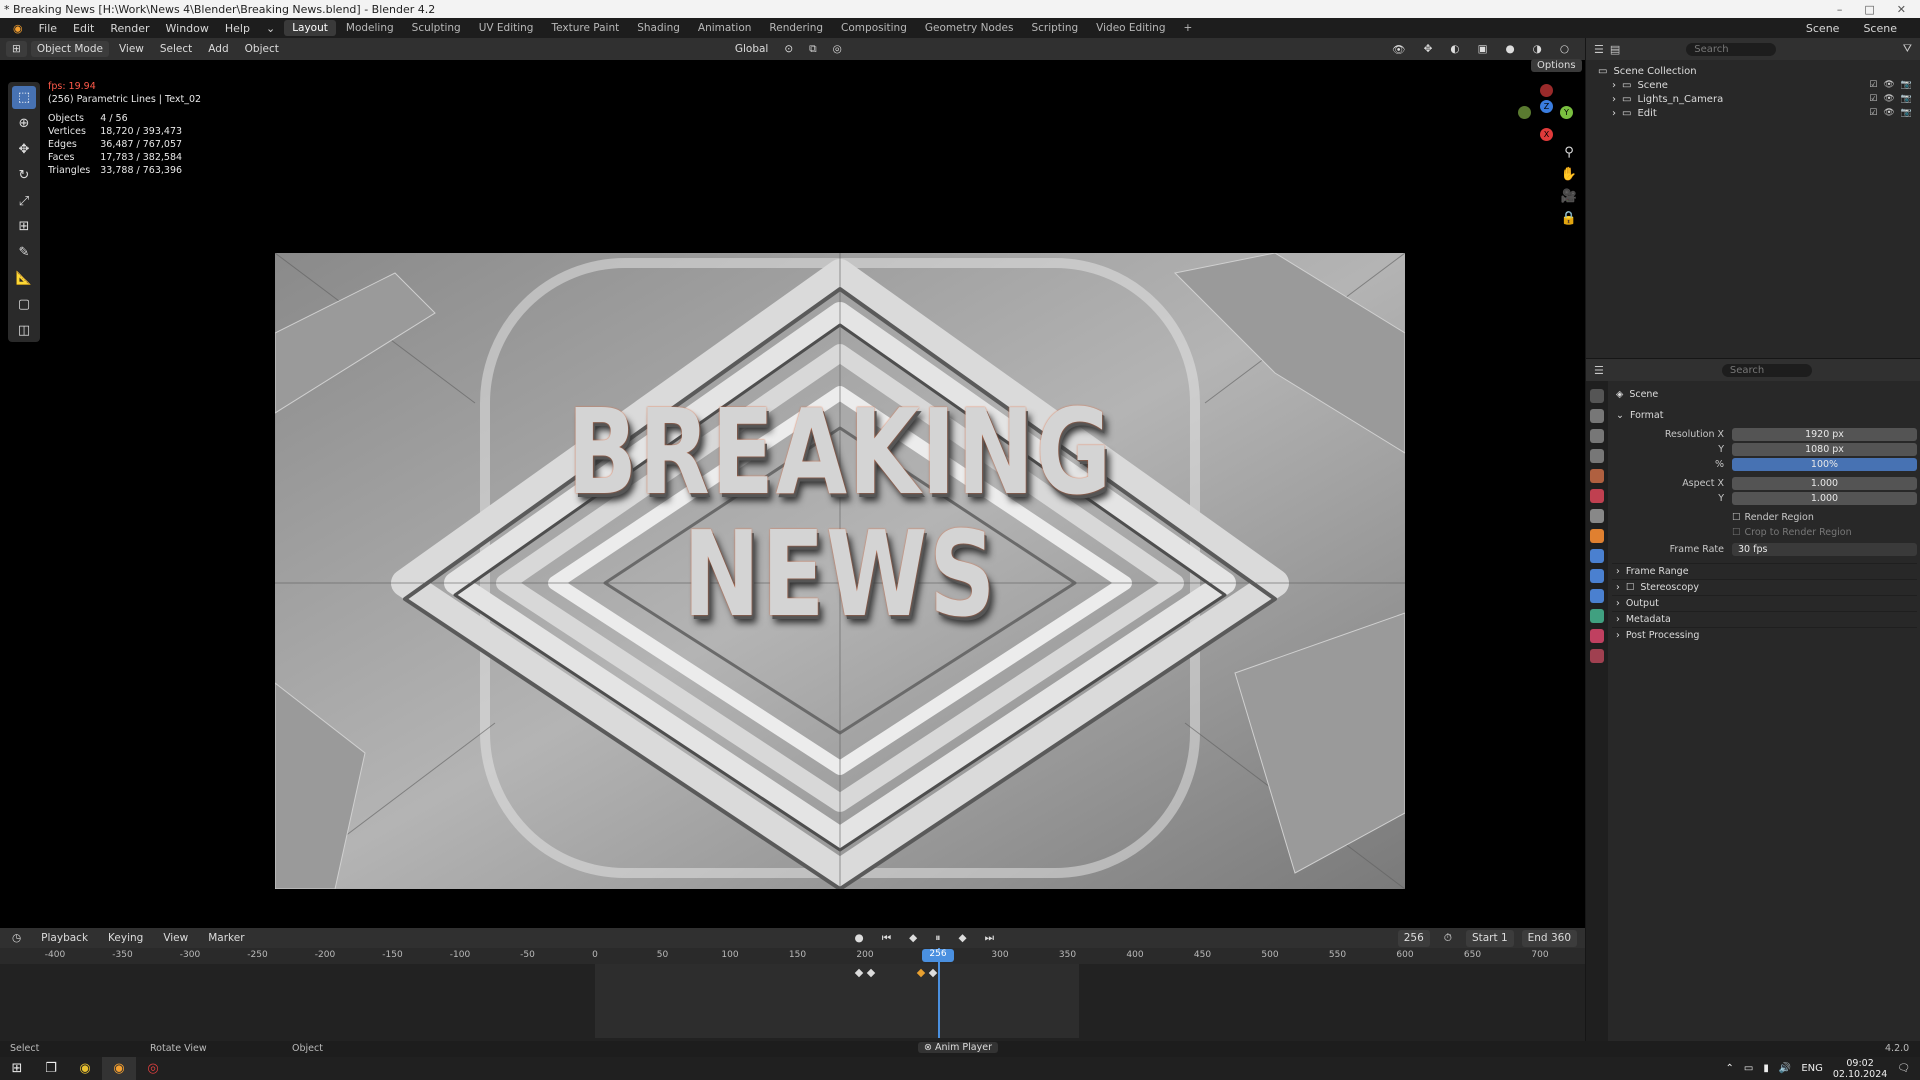 The height and width of the screenshot is (1080, 1920). I want to click on cancel-icon: ⊗, so click(928, 1047).